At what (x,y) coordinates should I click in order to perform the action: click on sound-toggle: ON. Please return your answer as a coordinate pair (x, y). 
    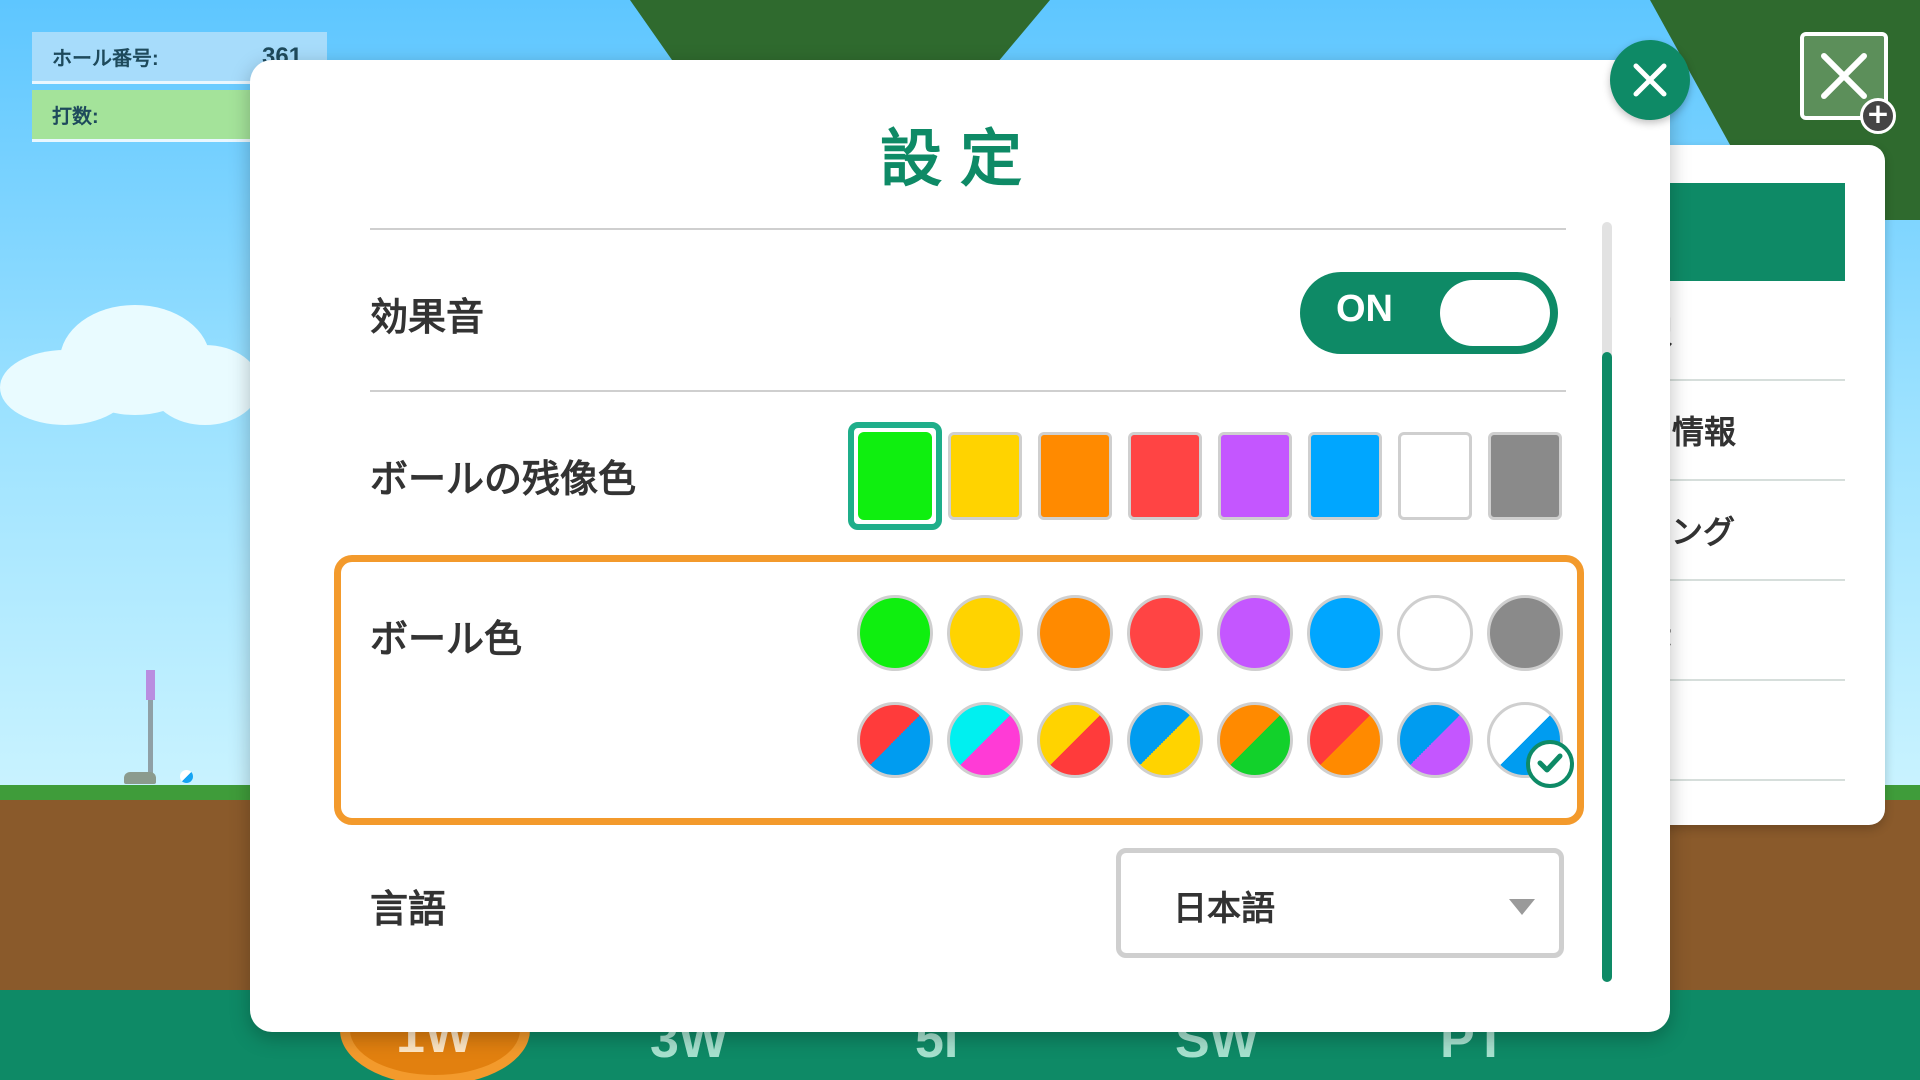
    Looking at the image, I should click on (1429, 313).